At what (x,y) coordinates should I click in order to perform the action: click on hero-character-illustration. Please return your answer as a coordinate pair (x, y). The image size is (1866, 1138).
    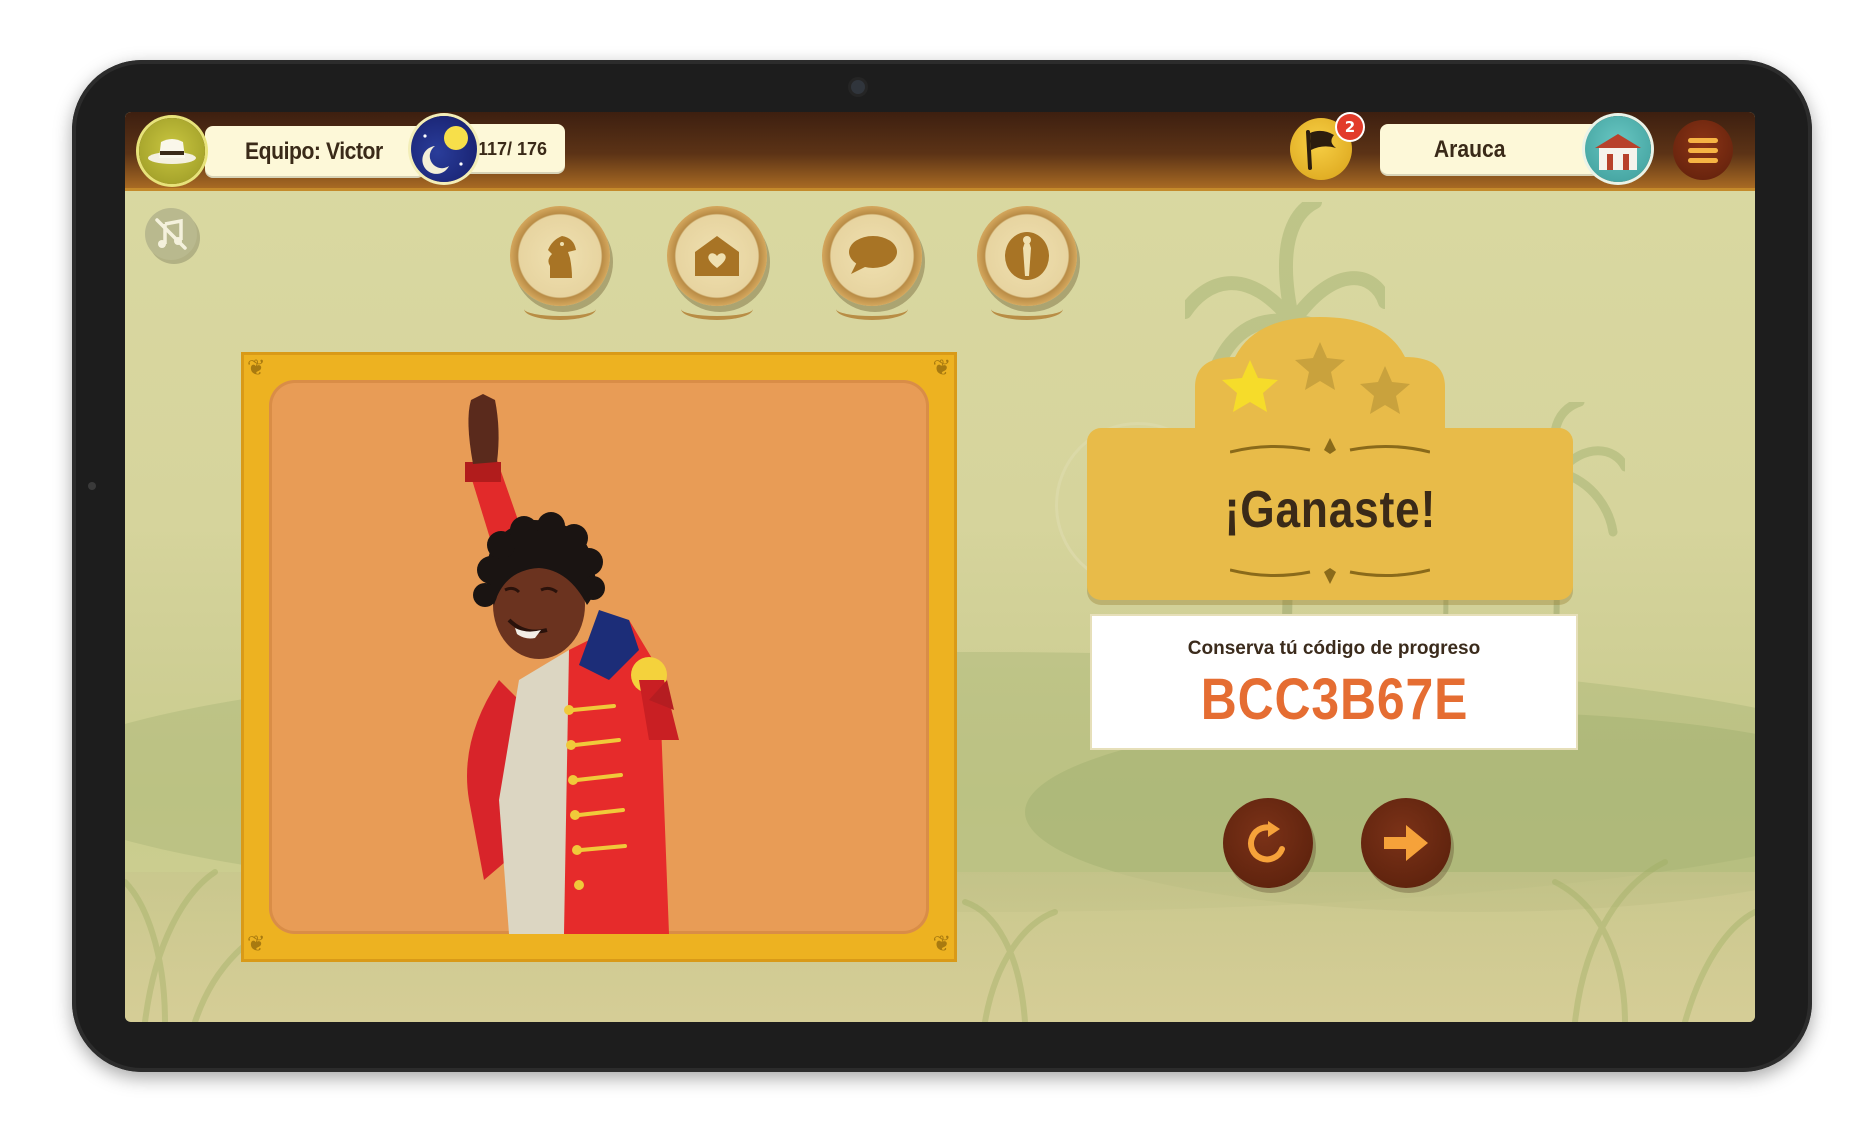
    Looking at the image, I should click on (572, 664).